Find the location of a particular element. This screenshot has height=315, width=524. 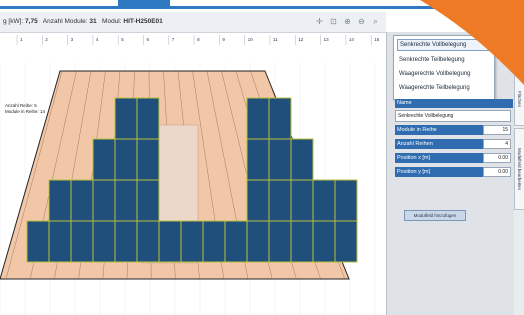

position-x-field: 0.00 is located at coordinates (497, 158).